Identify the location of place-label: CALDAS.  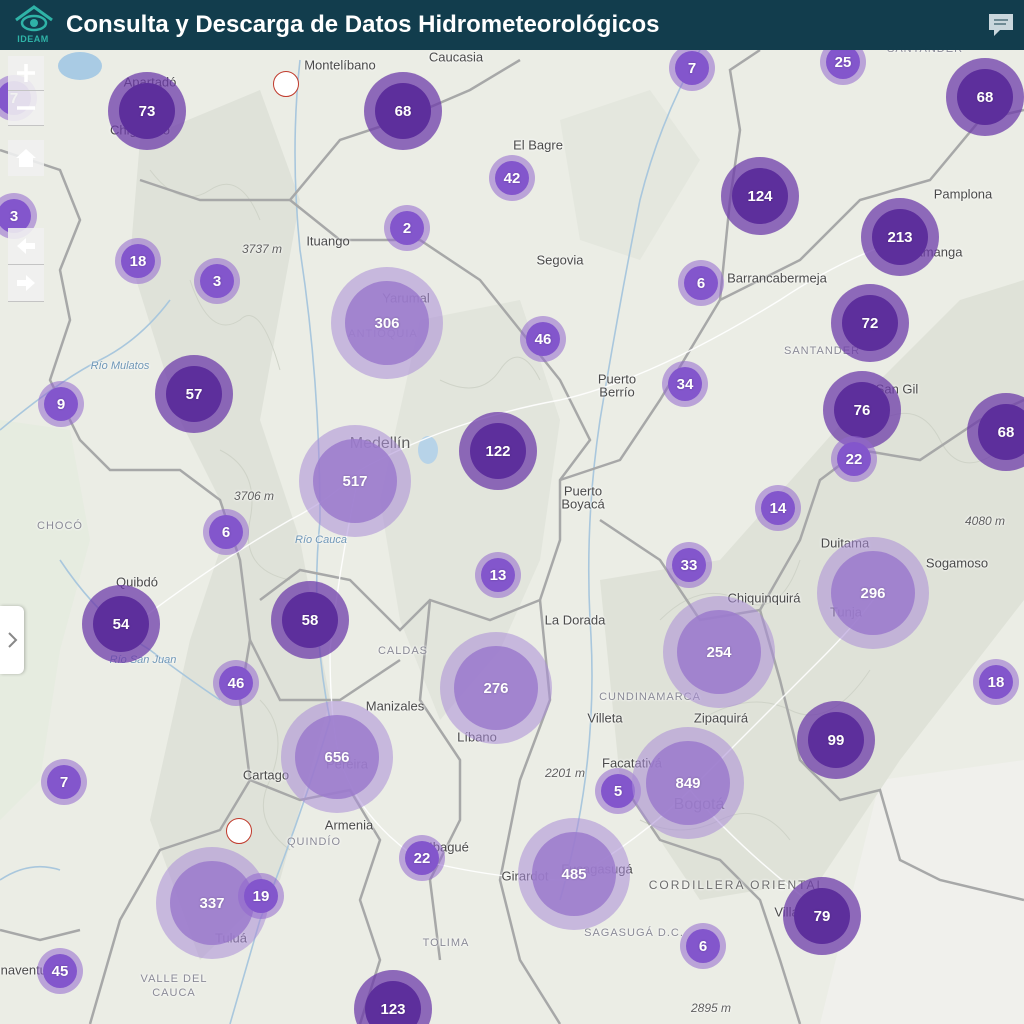
(403, 651).